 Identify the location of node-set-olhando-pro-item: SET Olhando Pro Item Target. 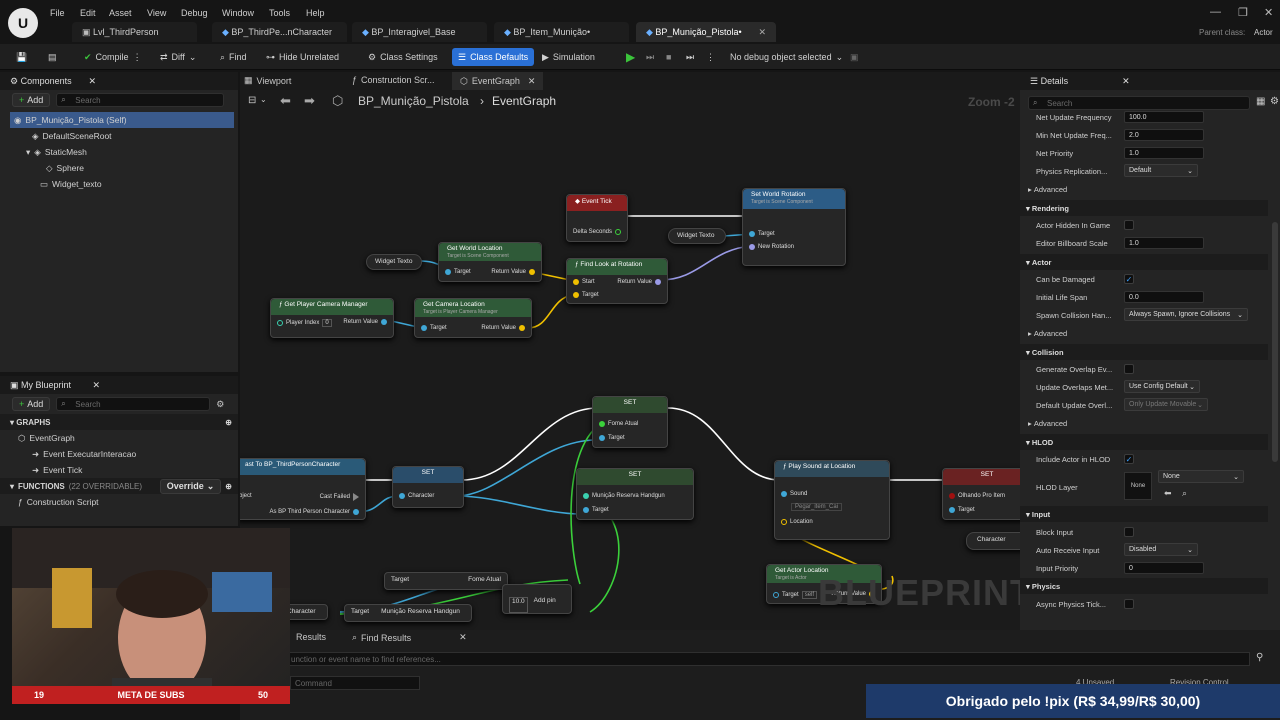
(981, 494).